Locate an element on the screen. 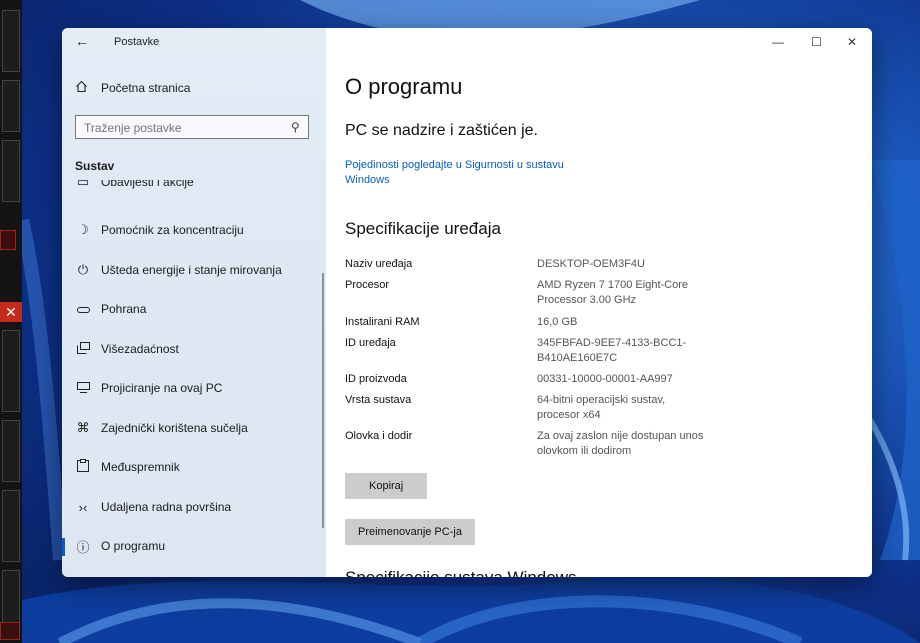 This screenshot has height=643, width=920. windows-spec-section-title: Specifikacije sustava Windows is located at coordinates (495, 570).